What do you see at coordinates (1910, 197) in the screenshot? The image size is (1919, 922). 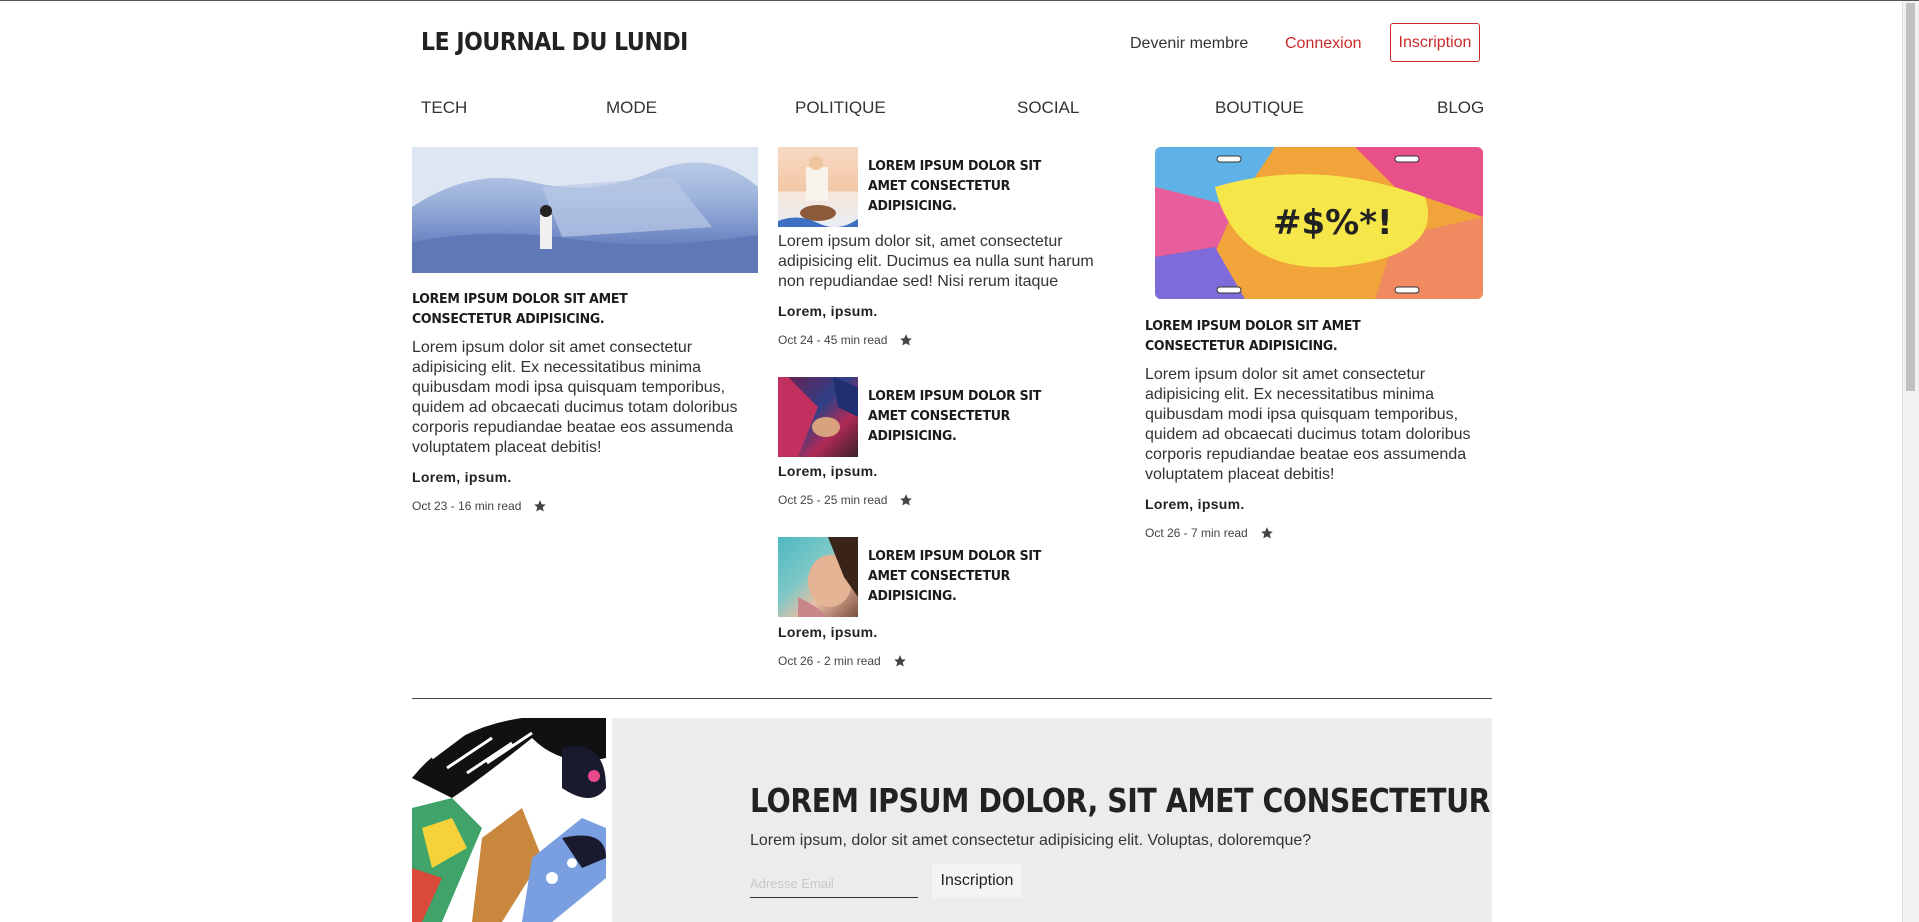 I see `scrollbar-thumb` at bounding box center [1910, 197].